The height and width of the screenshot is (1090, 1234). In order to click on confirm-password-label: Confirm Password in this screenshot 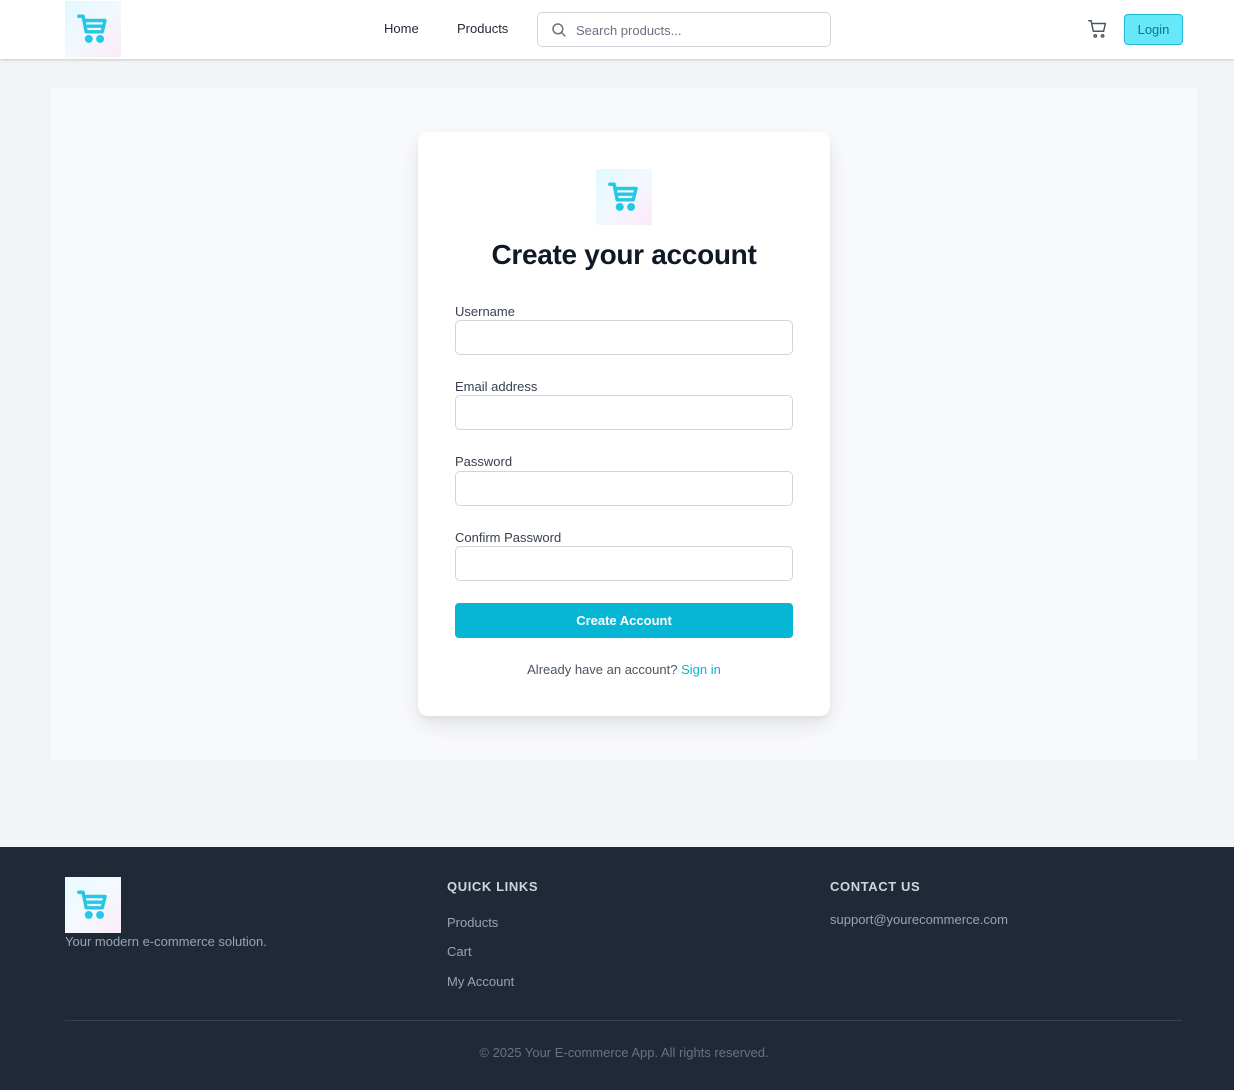, I will do `click(508, 537)`.